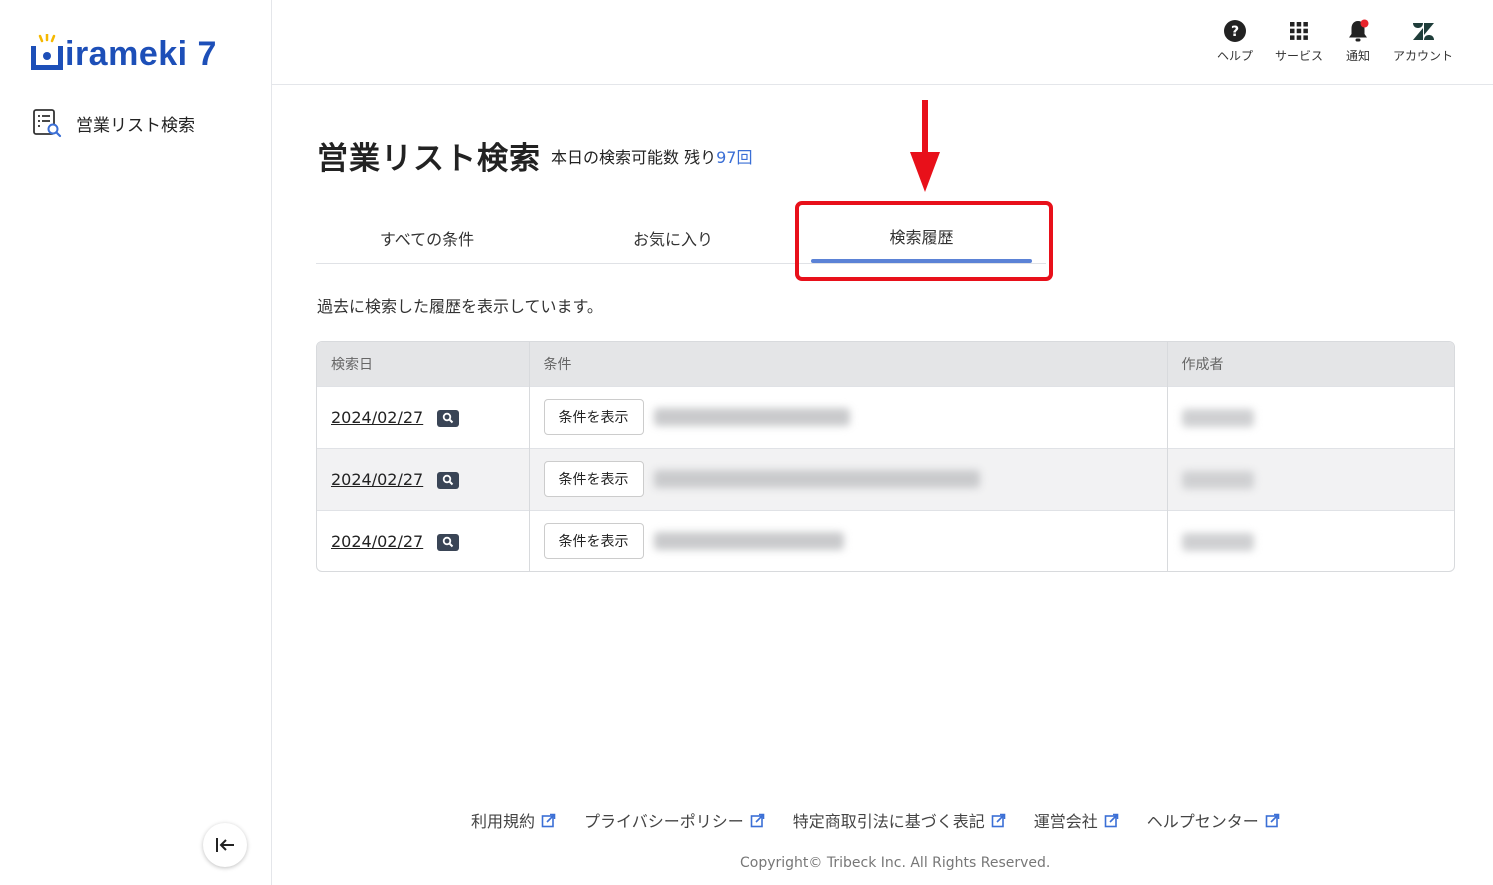 The height and width of the screenshot is (885, 1493). Describe the element at coordinates (429, 159) in the screenshot. I see `page-title: 営業リスト検索` at that location.